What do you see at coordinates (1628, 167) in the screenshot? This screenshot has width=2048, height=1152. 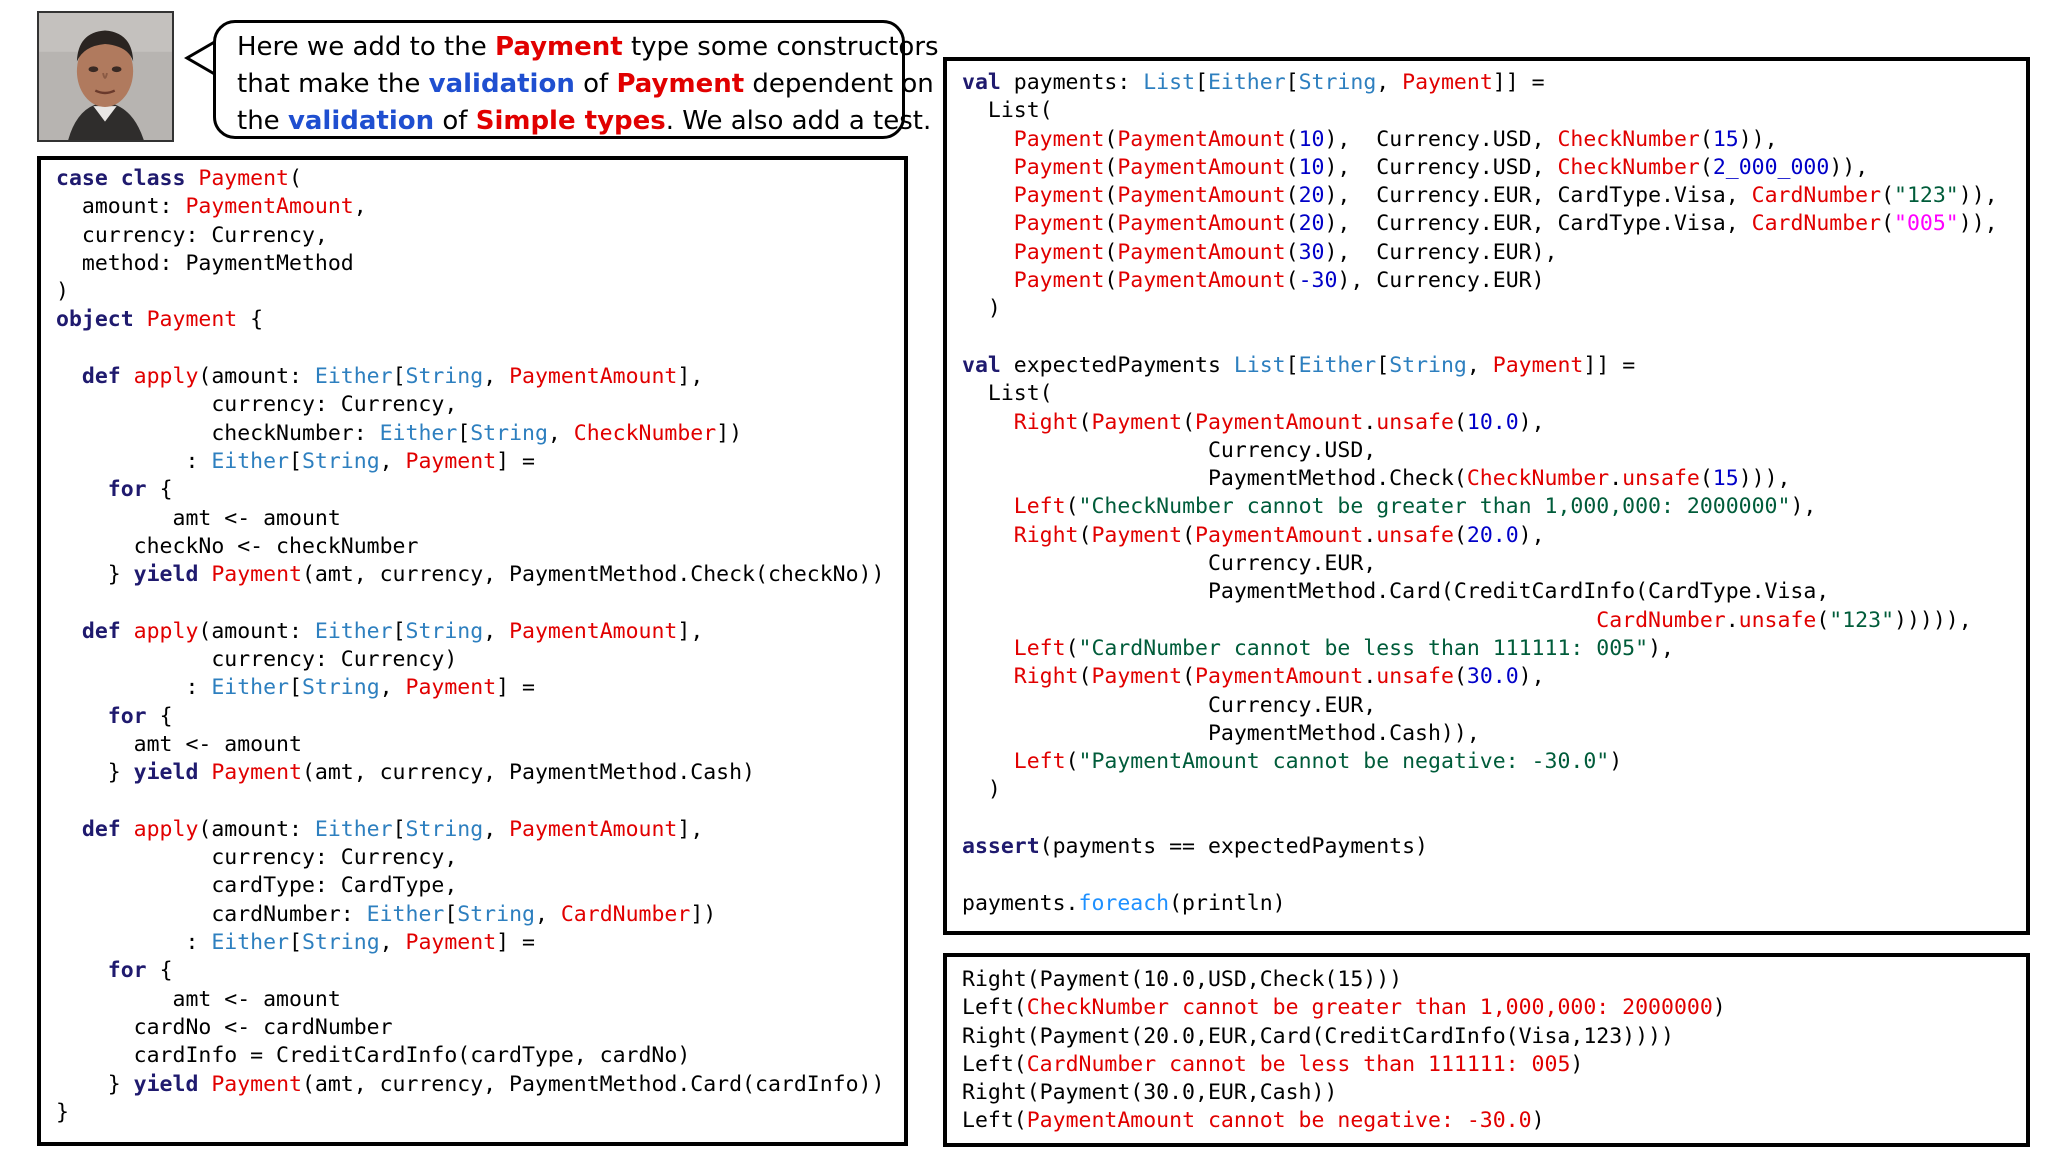 I see `code-token: CheckNumber` at bounding box center [1628, 167].